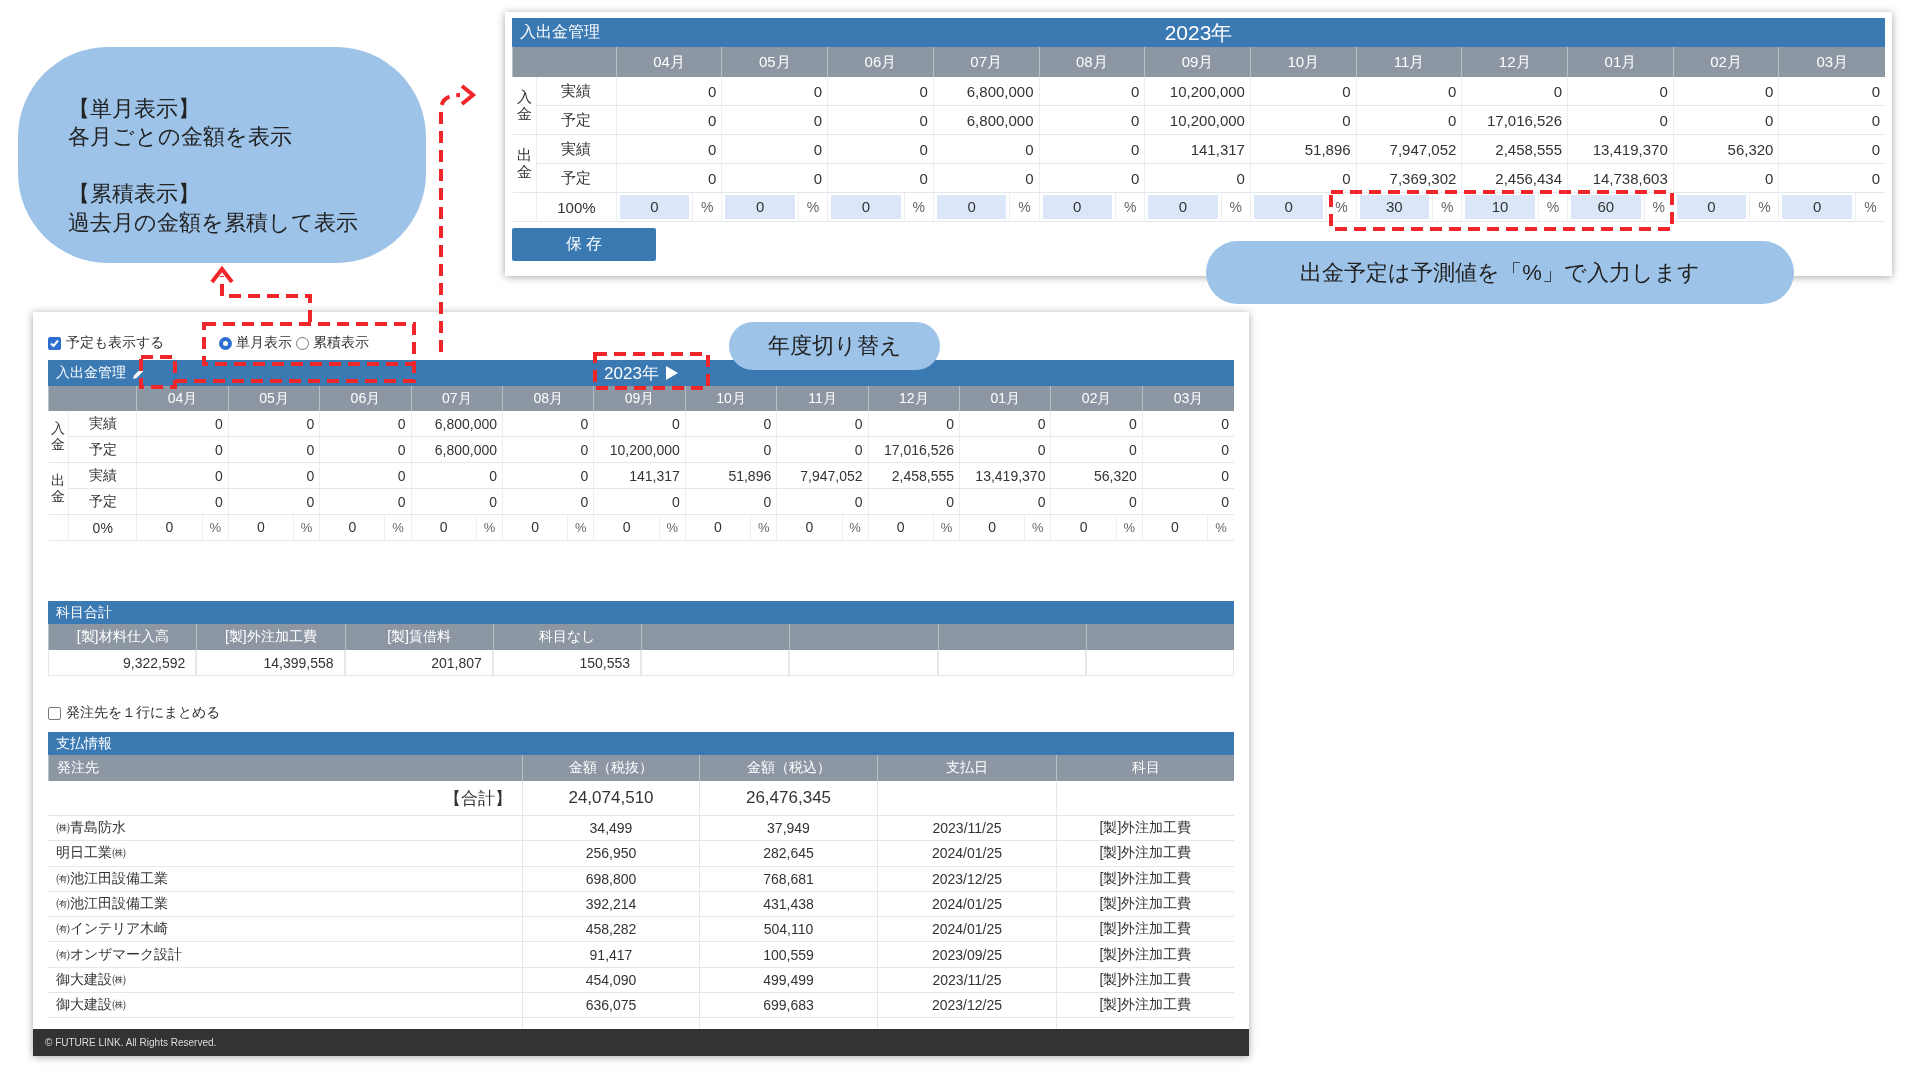 The height and width of the screenshot is (1080, 1920). Describe the element at coordinates (1409, 62) in the screenshot. I see `month-header: 11月` at that location.